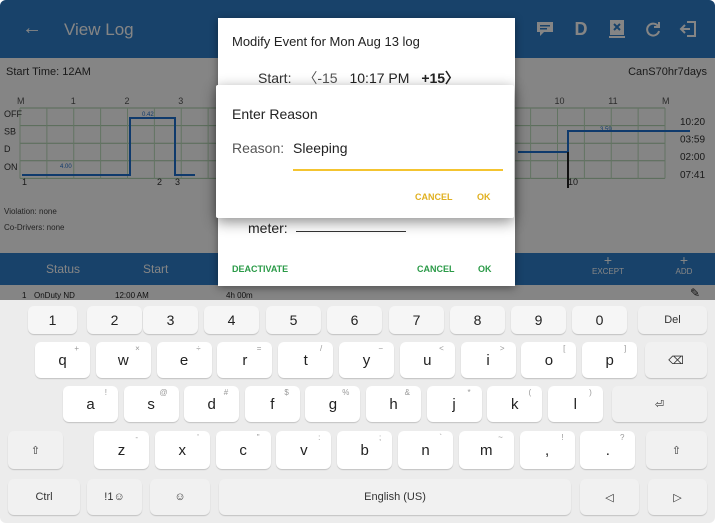 The width and height of the screenshot is (715, 523). I want to click on key-alt-label: (, so click(530, 392).